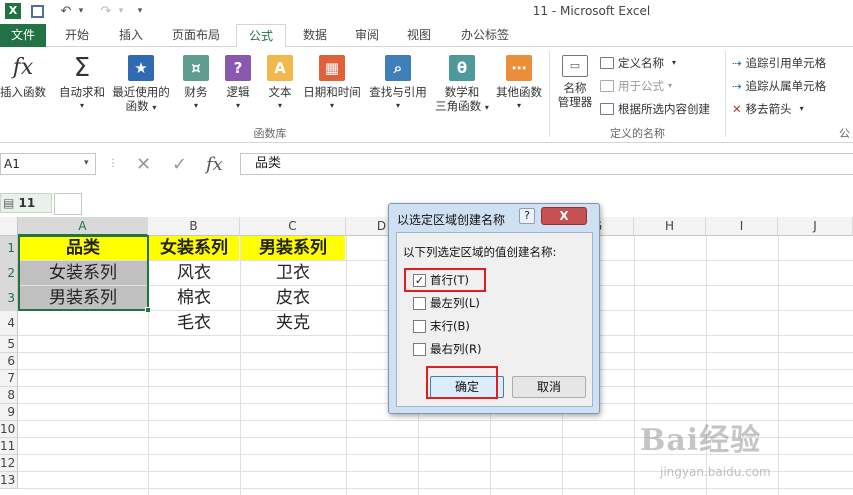  Describe the element at coordinates (419, 35) in the screenshot. I see `tab-view: 视图` at that location.